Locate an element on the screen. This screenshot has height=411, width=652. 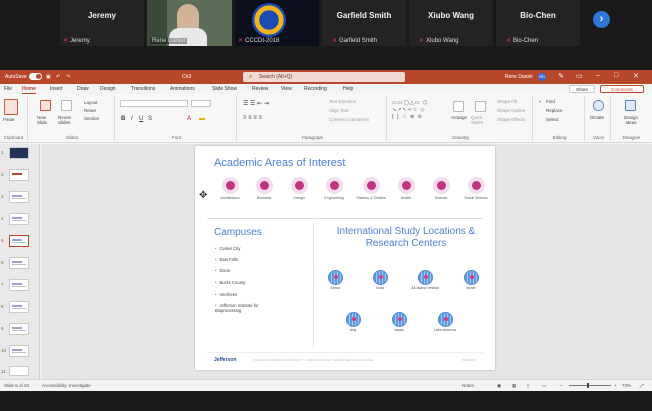
dna-icon is located at coordinates (441, 185).